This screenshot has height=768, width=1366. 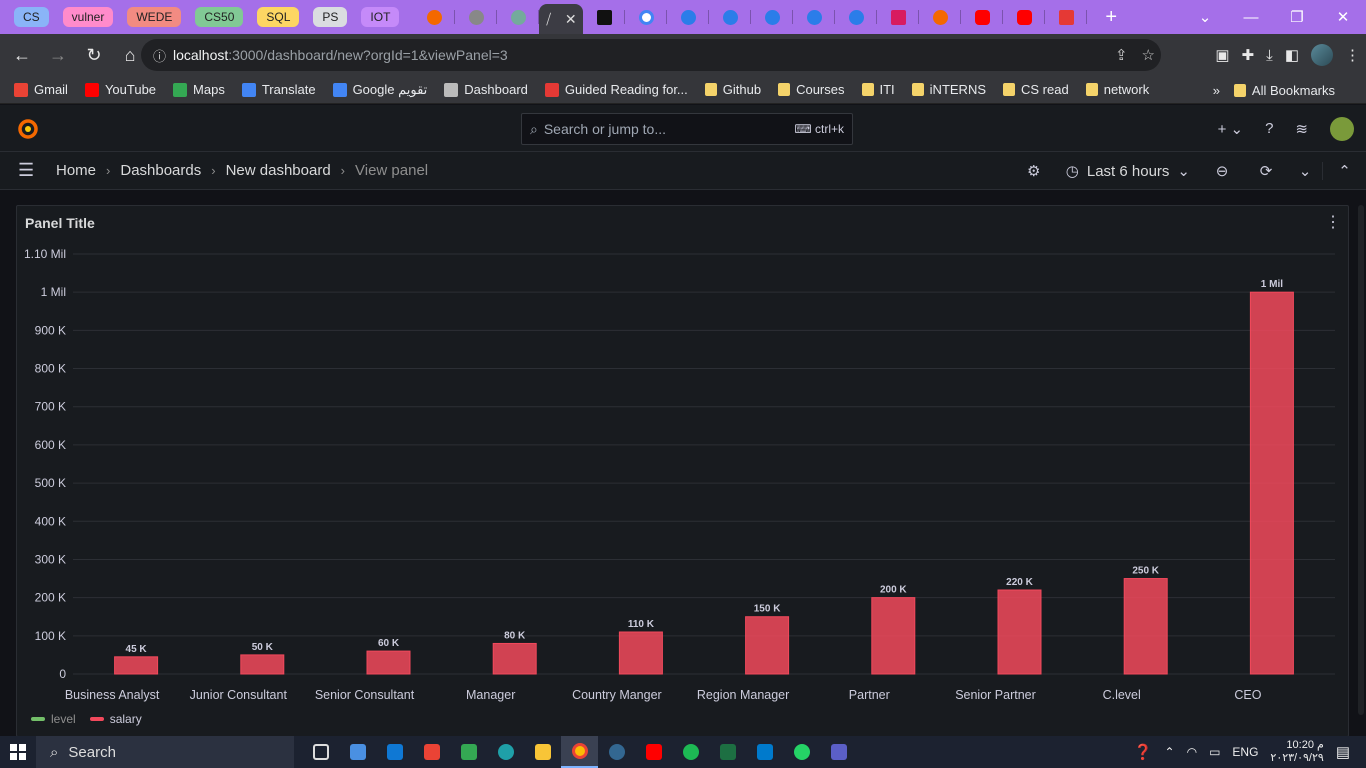 What do you see at coordinates (838, 752) in the screenshot?
I see `teams-icon` at bounding box center [838, 752].